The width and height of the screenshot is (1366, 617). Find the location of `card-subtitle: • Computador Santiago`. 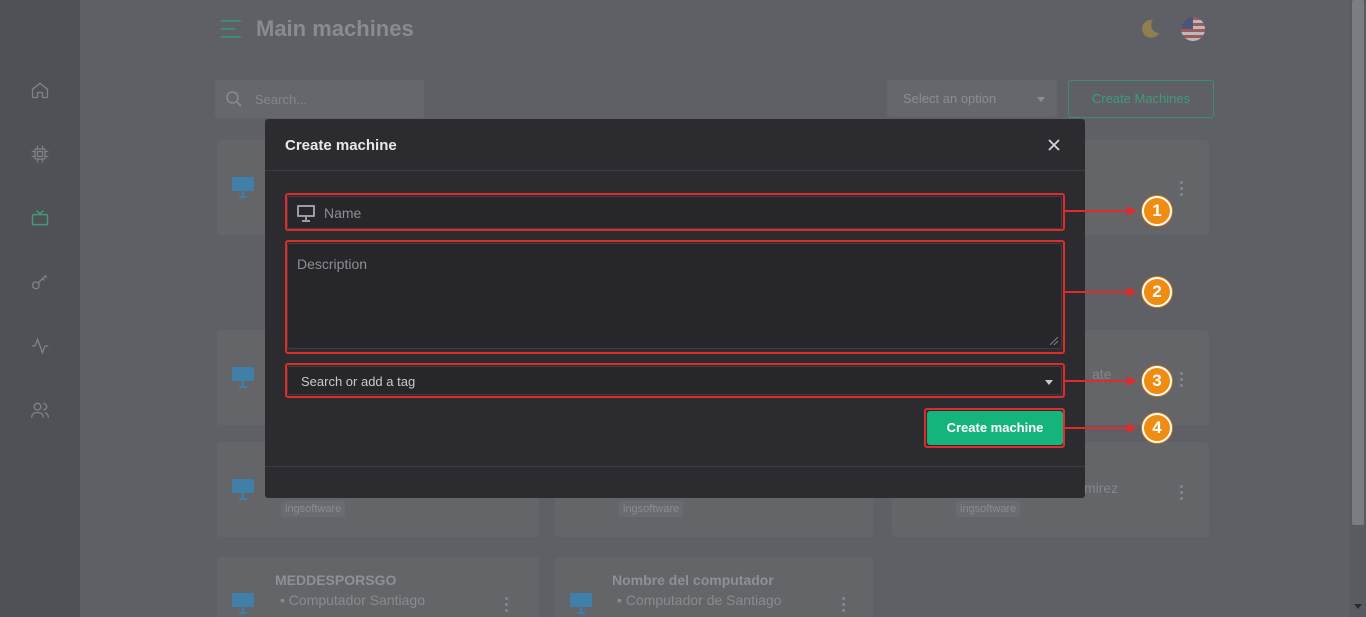

card-subtitle: • Computador Santiago is located at coordinates (352, 600).